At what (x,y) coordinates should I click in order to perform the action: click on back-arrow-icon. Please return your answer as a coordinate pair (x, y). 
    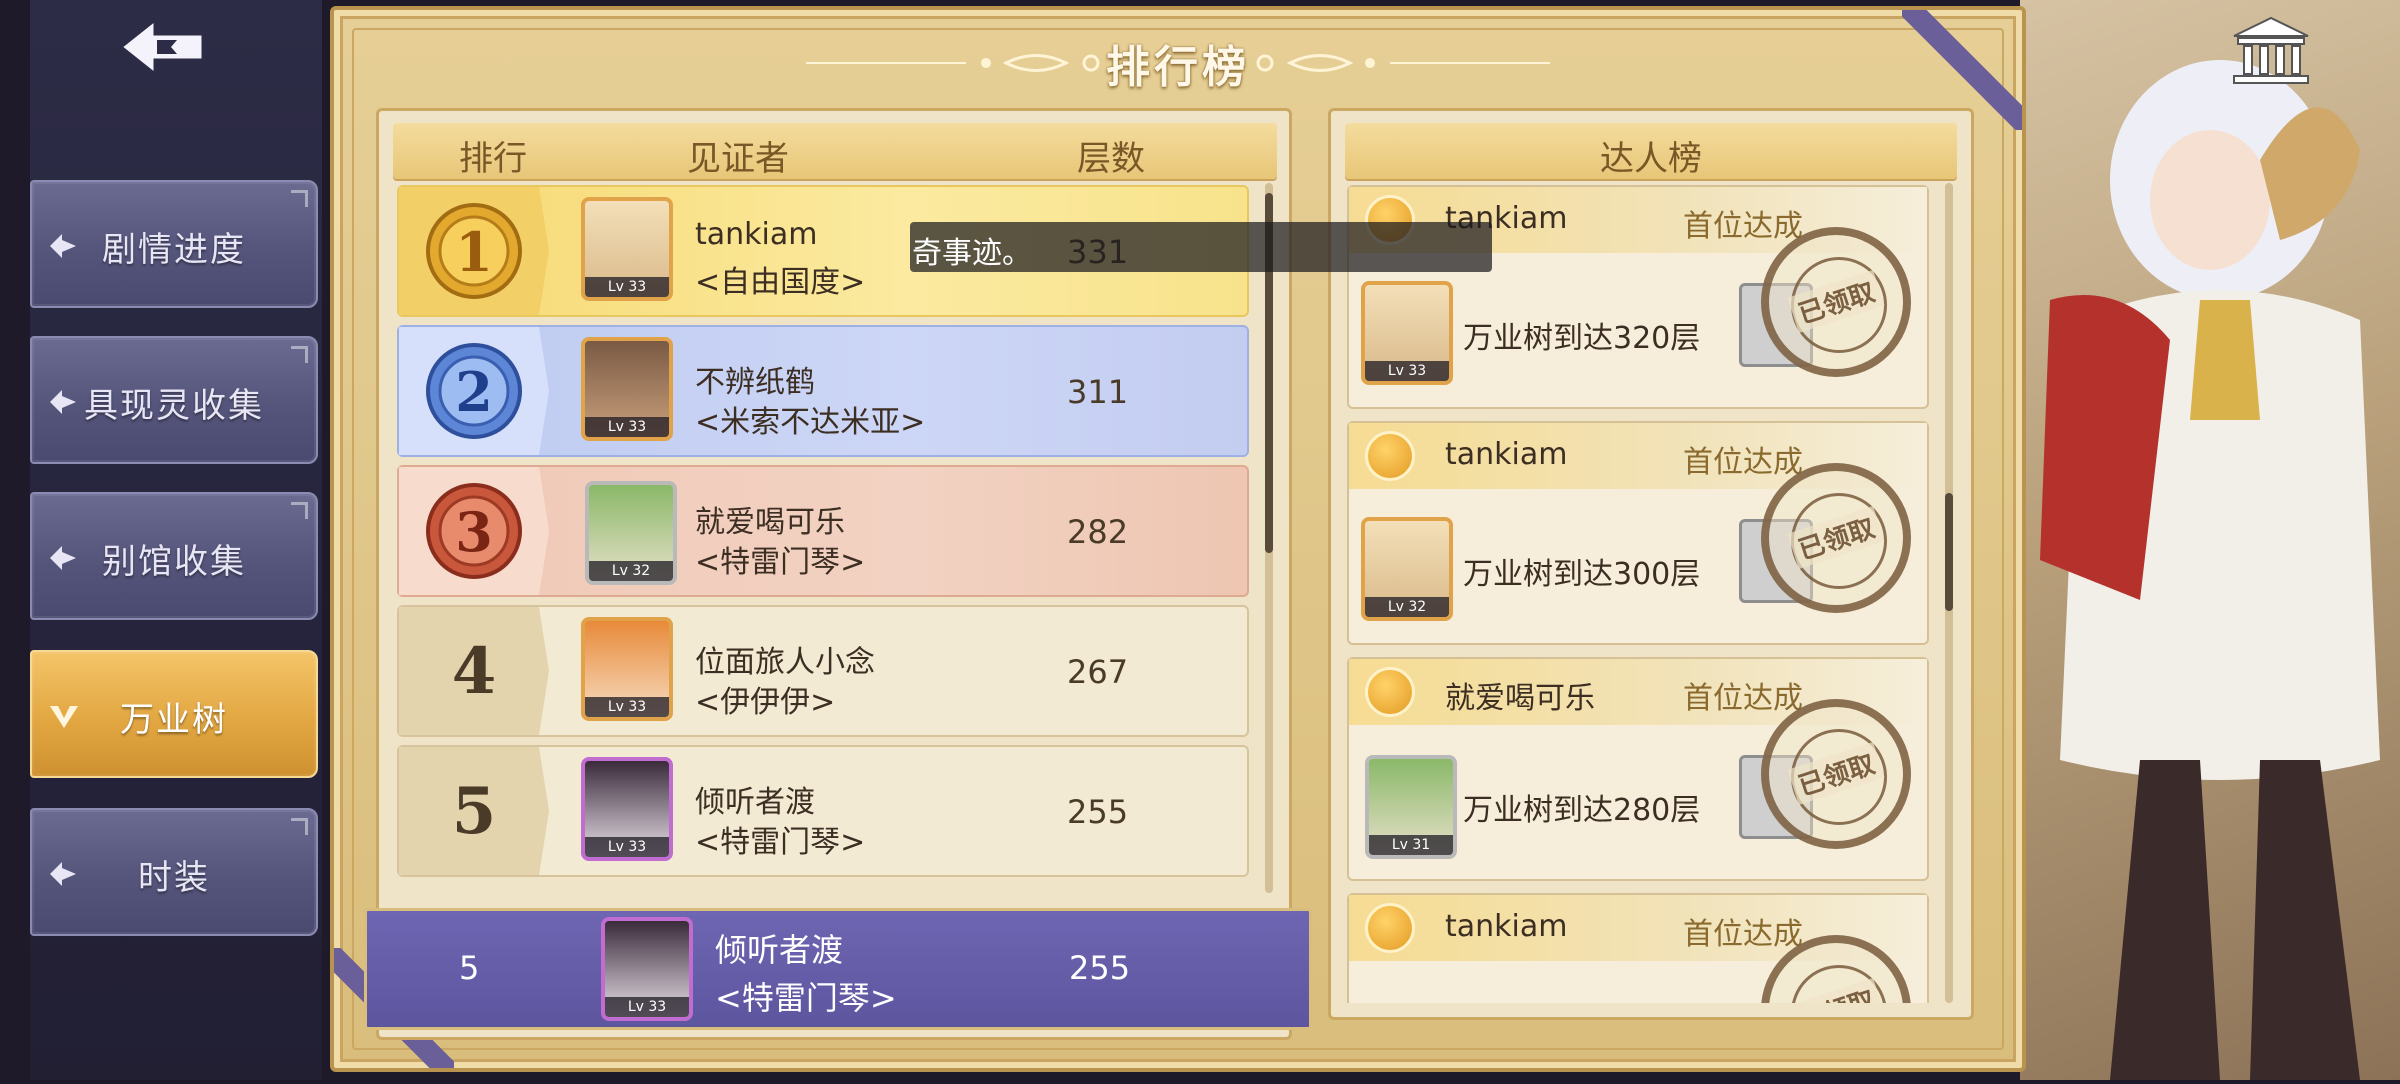
    Looking at the image, I should click on (161, 47).